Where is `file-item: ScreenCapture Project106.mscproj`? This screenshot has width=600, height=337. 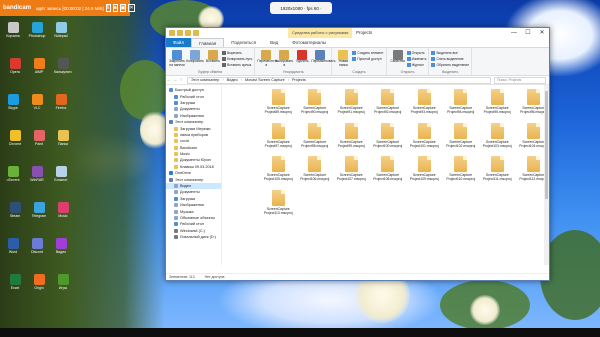 file-item: ScreenCapture Project106.mscproj is located at coordinates (315, 173).